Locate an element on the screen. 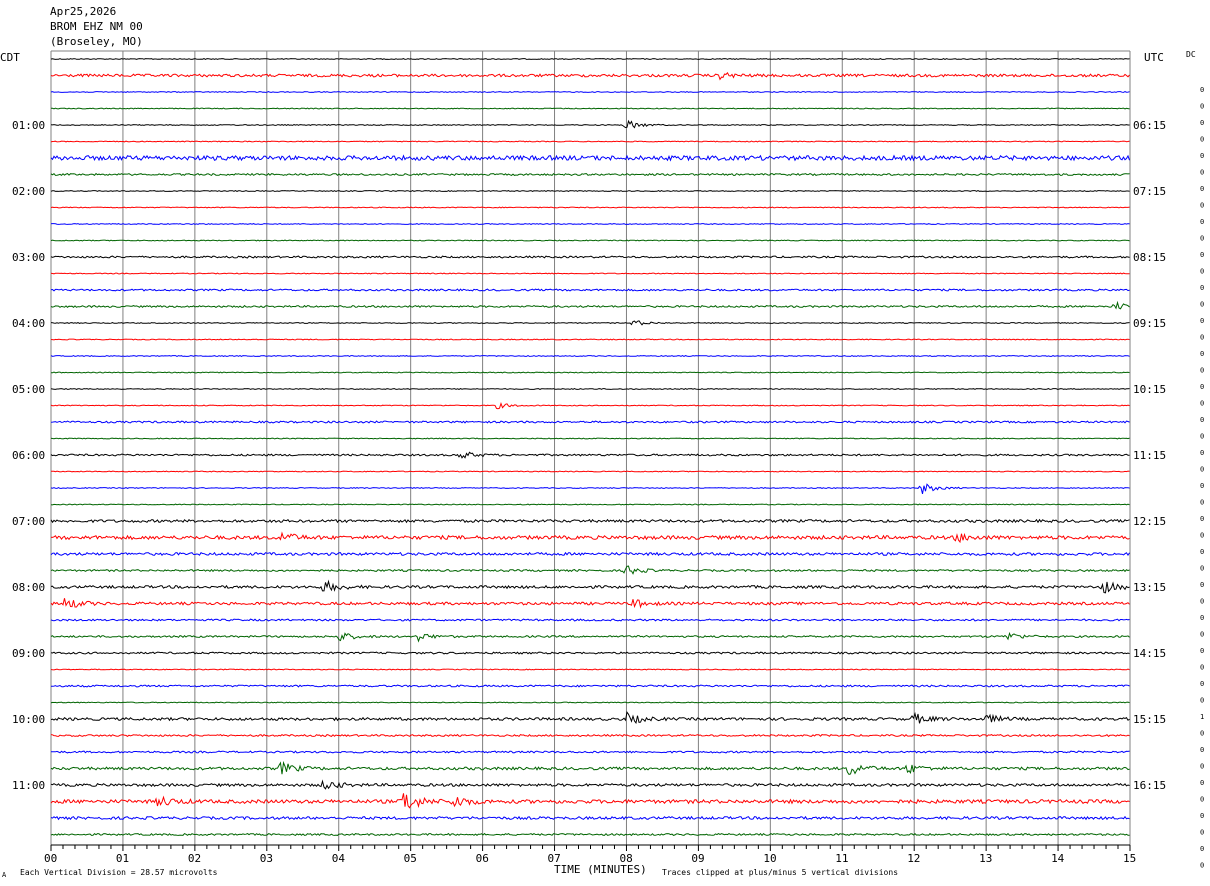  location-label: (Broseley, MO) is located at coordinates (96, 41).